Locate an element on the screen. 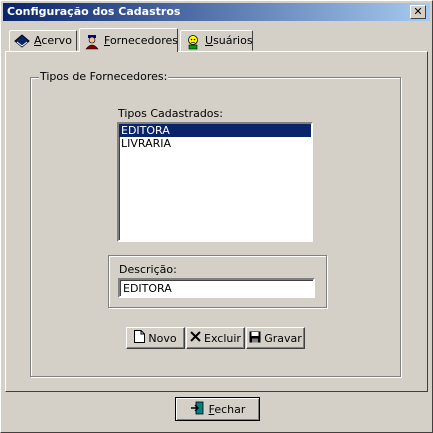 This screenshot has height=433, width=433. novo-label: Novo is located at coordinates (162, 338).